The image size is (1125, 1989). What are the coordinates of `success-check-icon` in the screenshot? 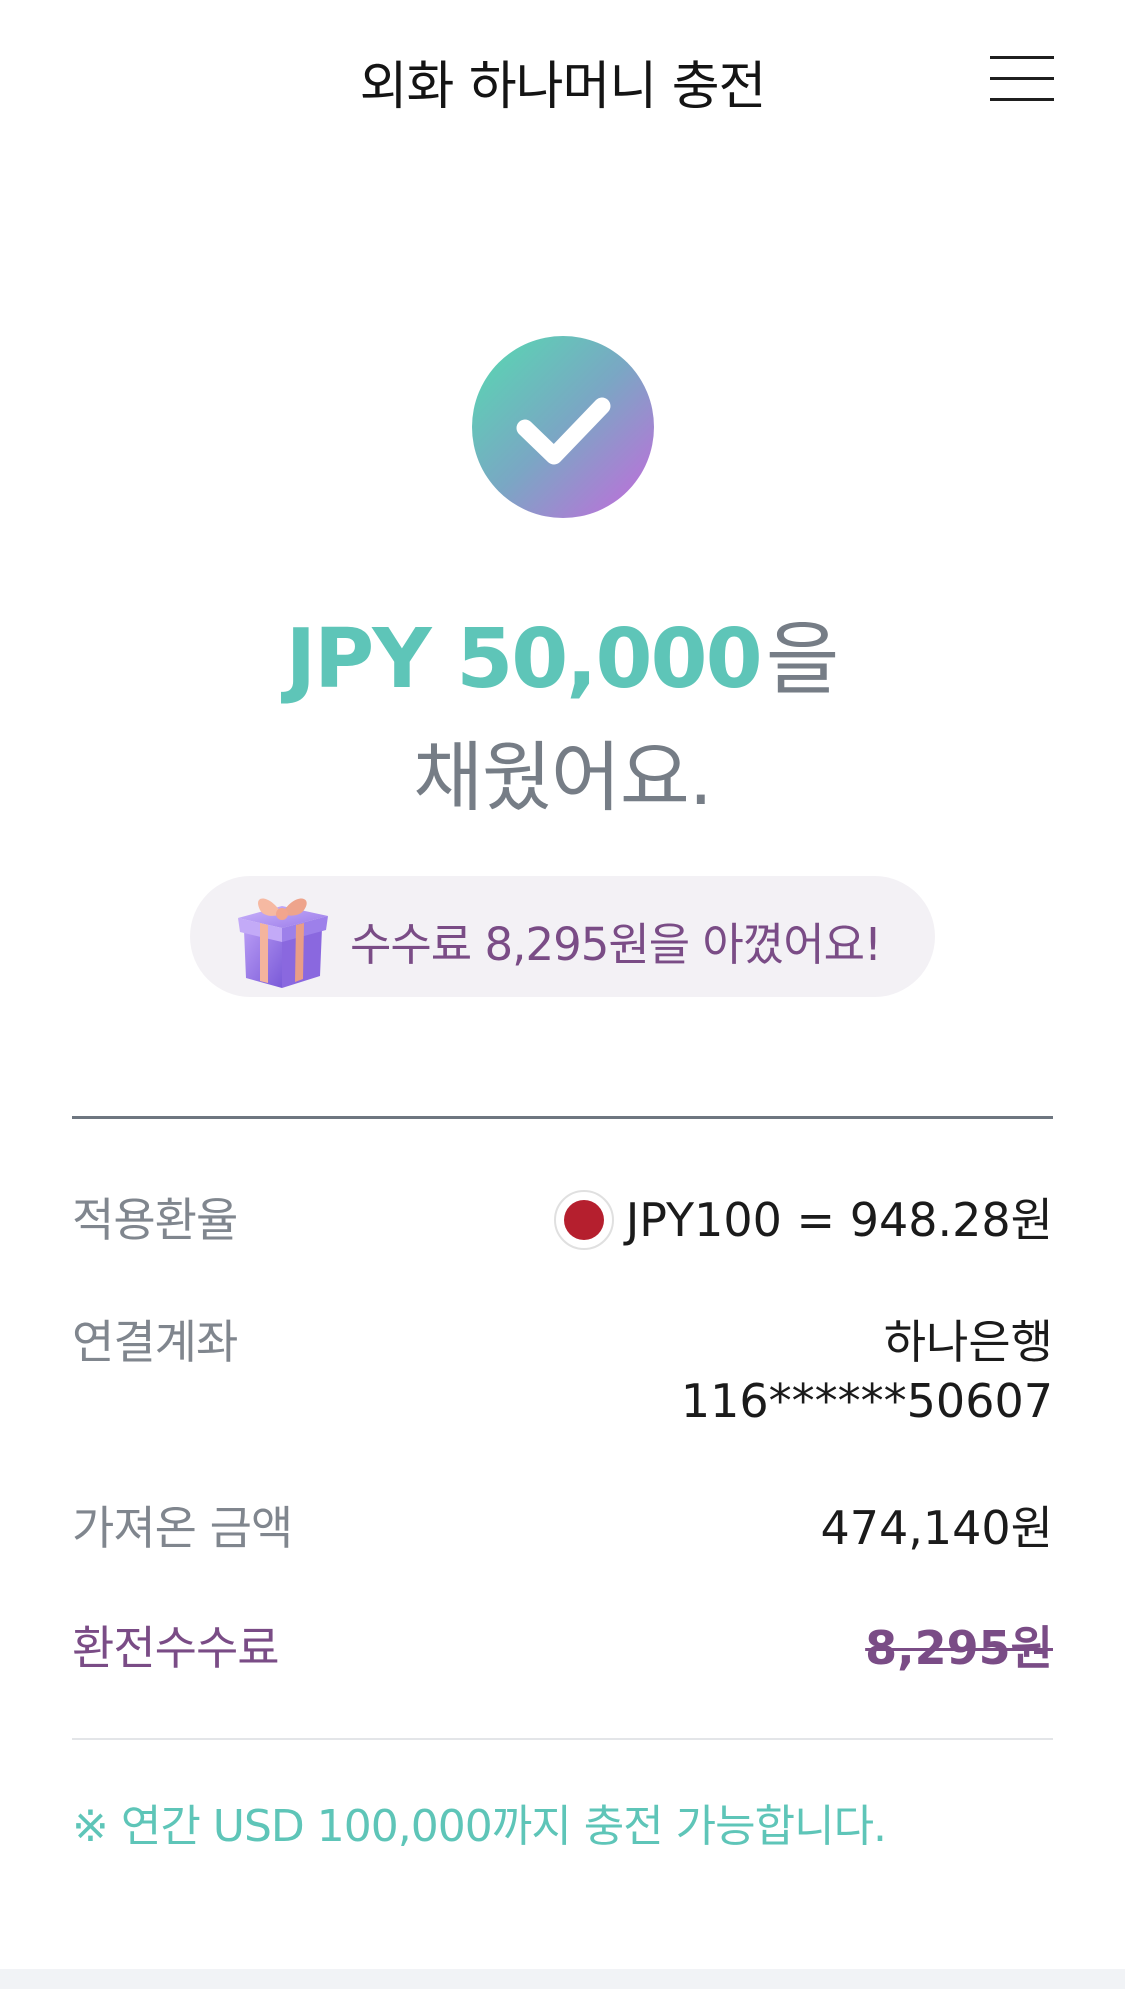 It's located at (563, 427).